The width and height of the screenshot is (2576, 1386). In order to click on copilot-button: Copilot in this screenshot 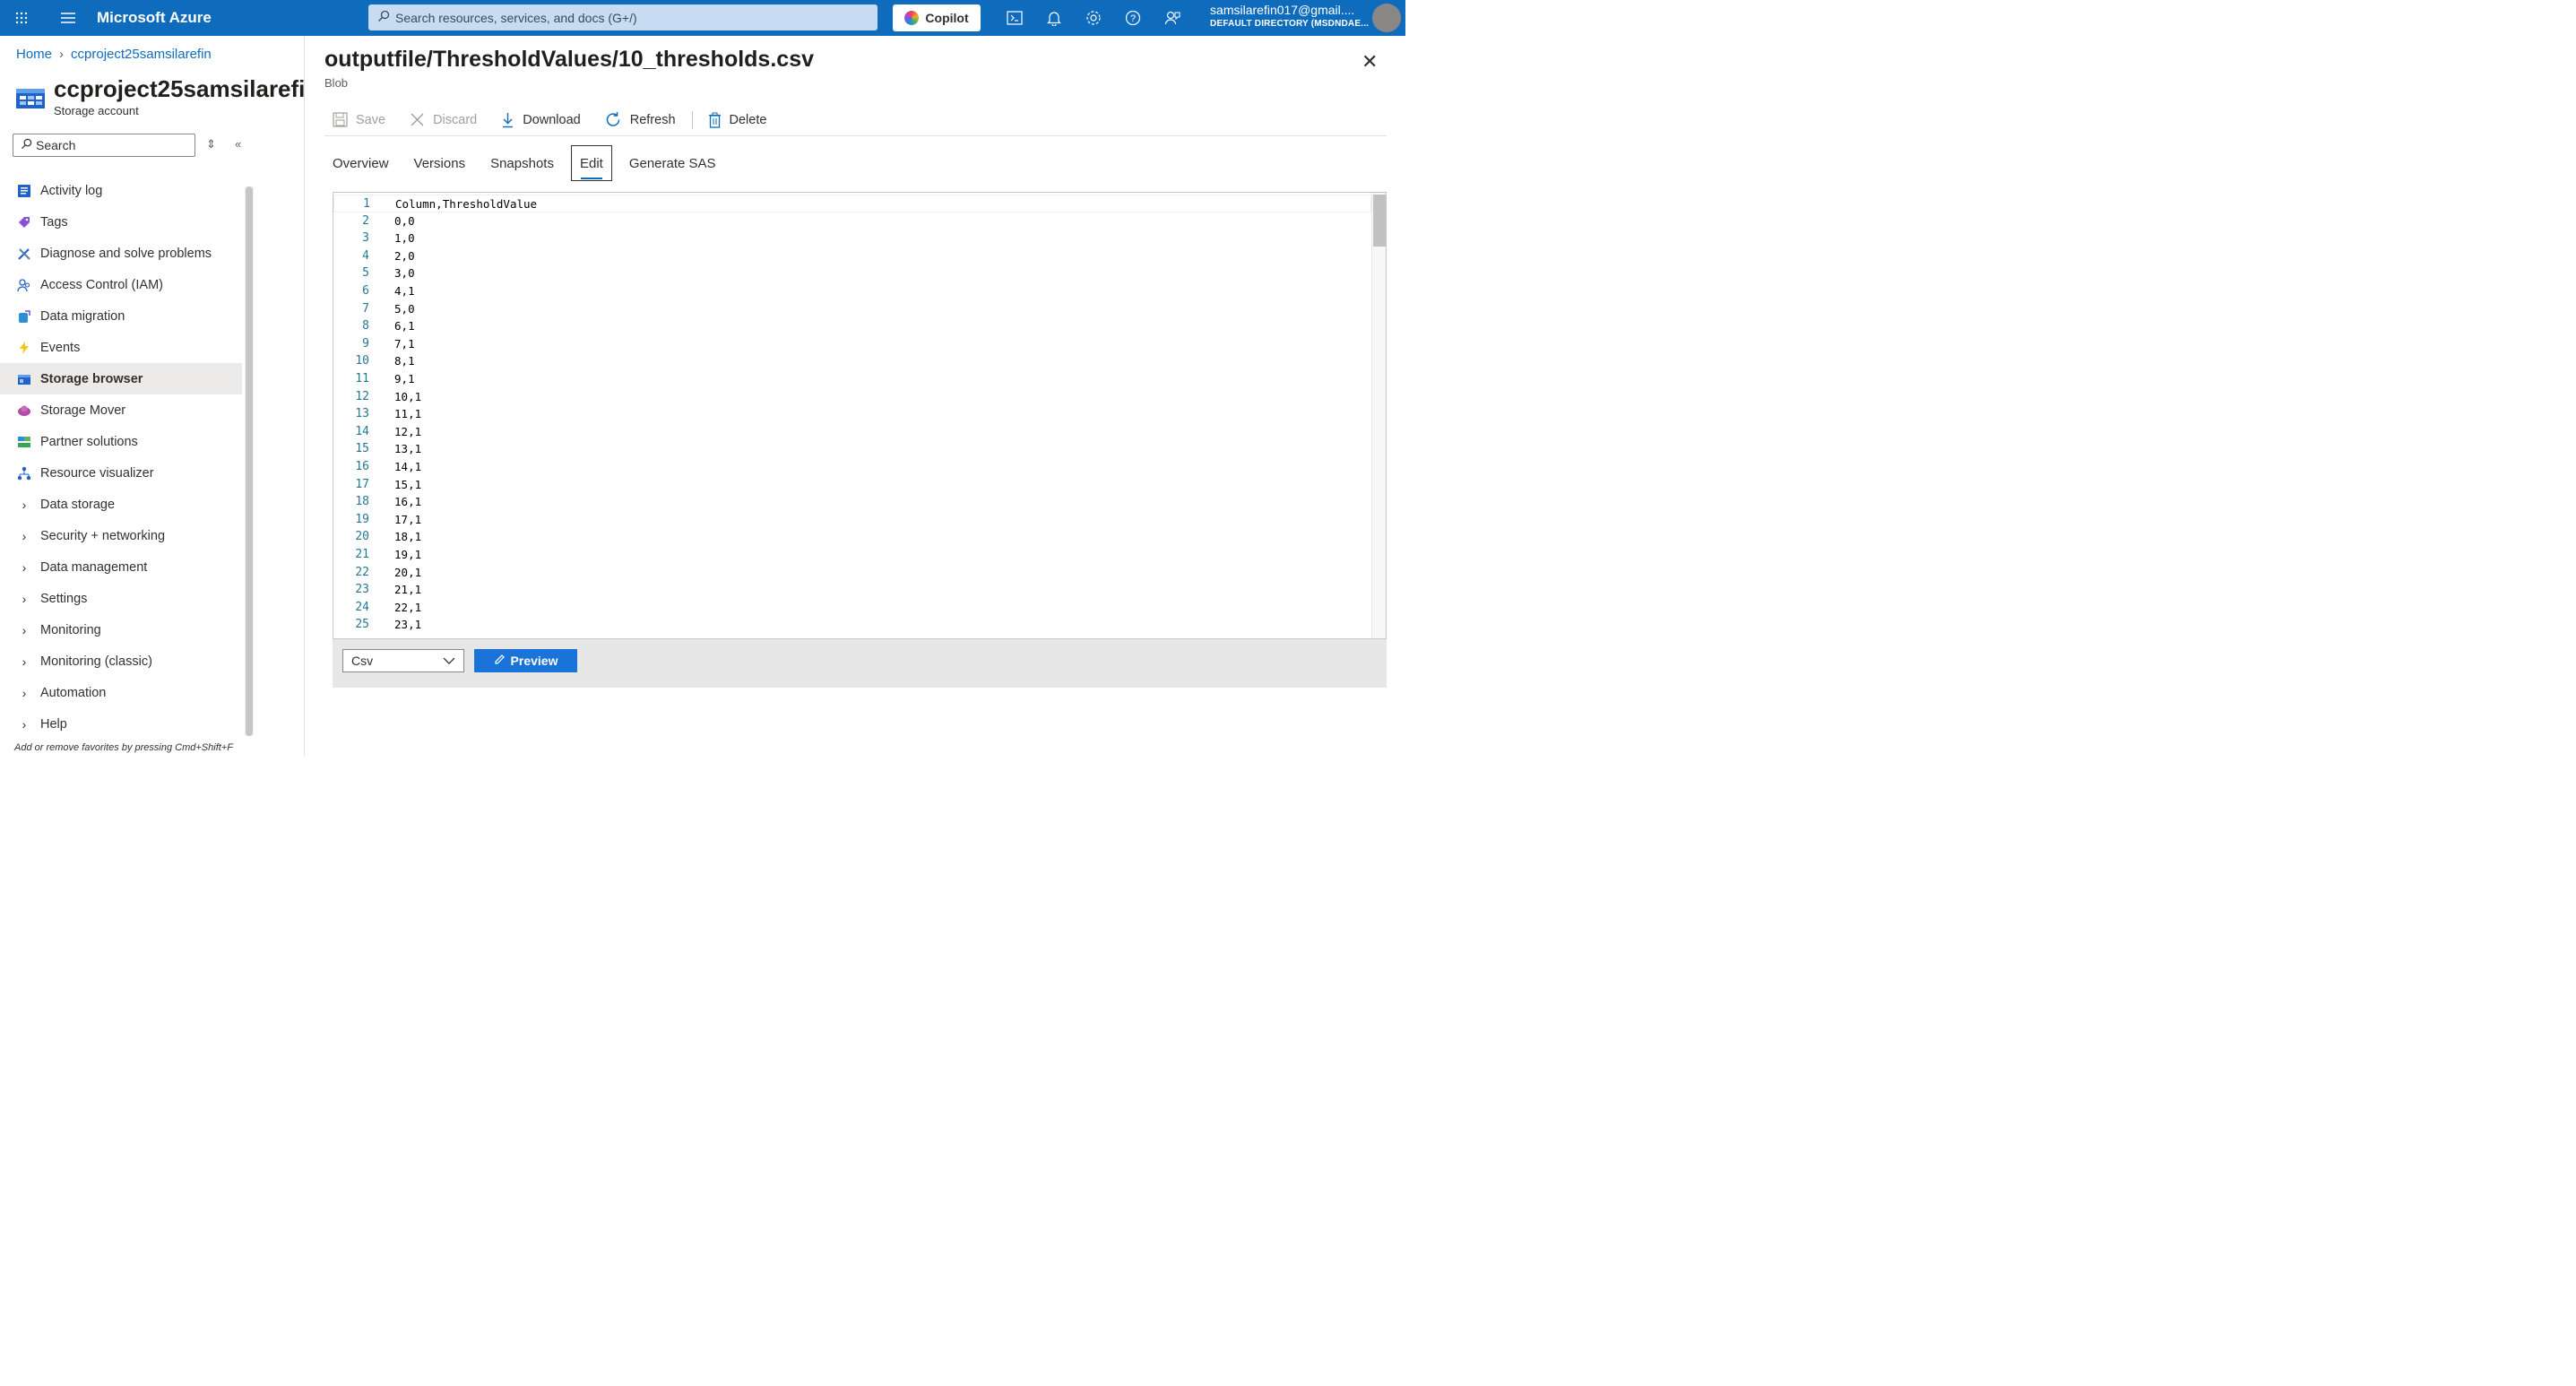, I will do `click(937, 18)`.